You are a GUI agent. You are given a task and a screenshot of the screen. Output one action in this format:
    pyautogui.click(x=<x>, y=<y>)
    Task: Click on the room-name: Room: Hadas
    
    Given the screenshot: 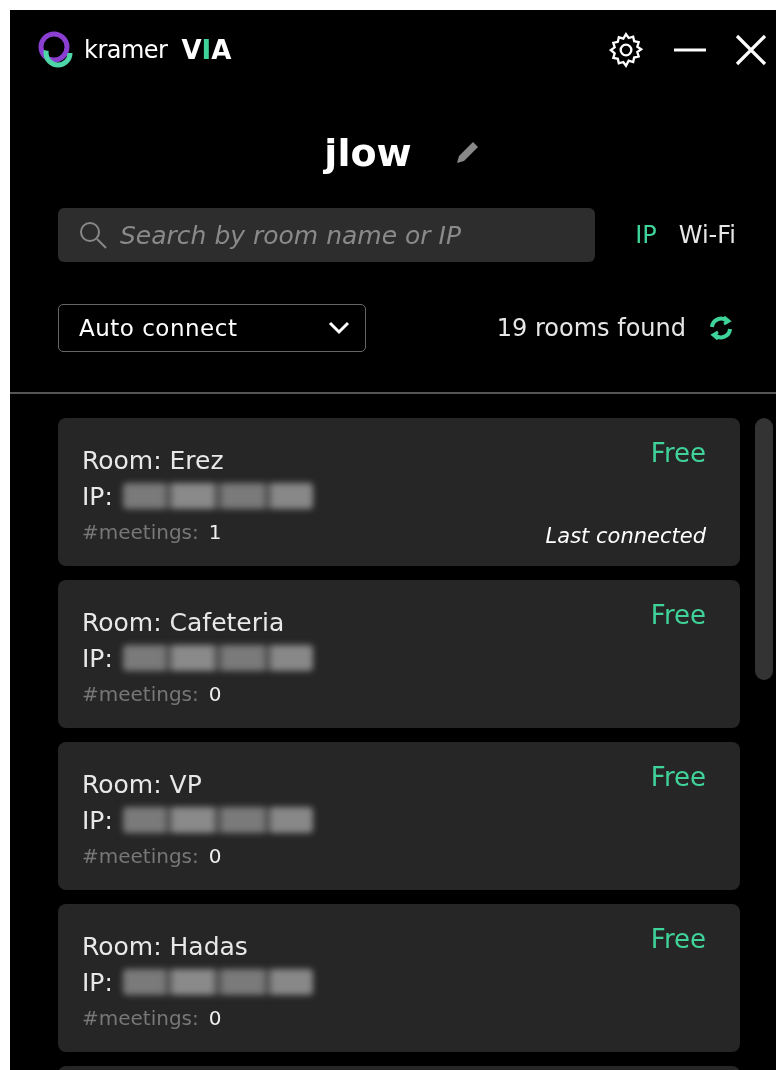 What is the action you would take?
    pyautogui.click(x=165, y=946)
    